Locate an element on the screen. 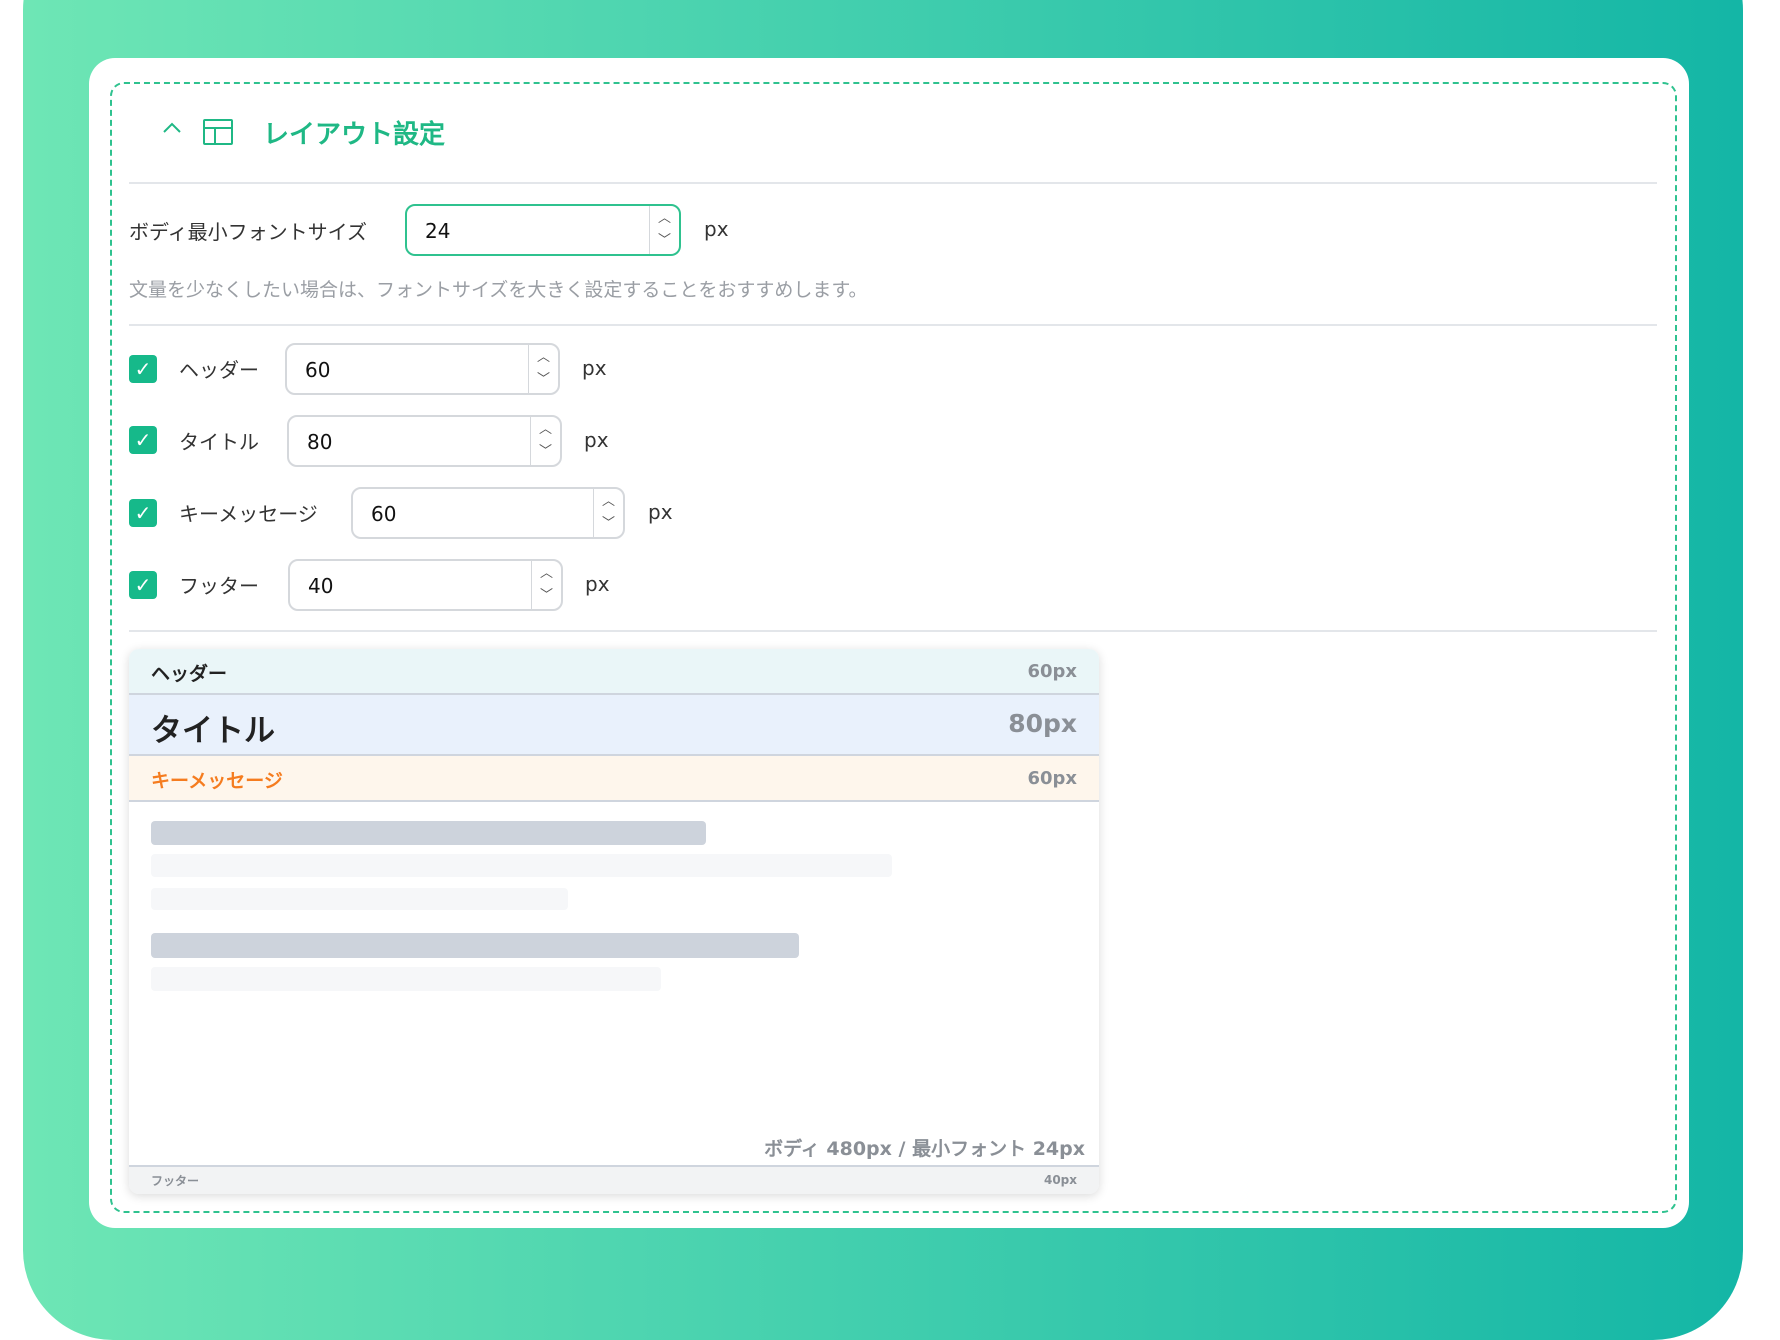 This screenshot has height=1340, width=1780. preview-footer-label: フッター is located at coordinates (175, 1181).